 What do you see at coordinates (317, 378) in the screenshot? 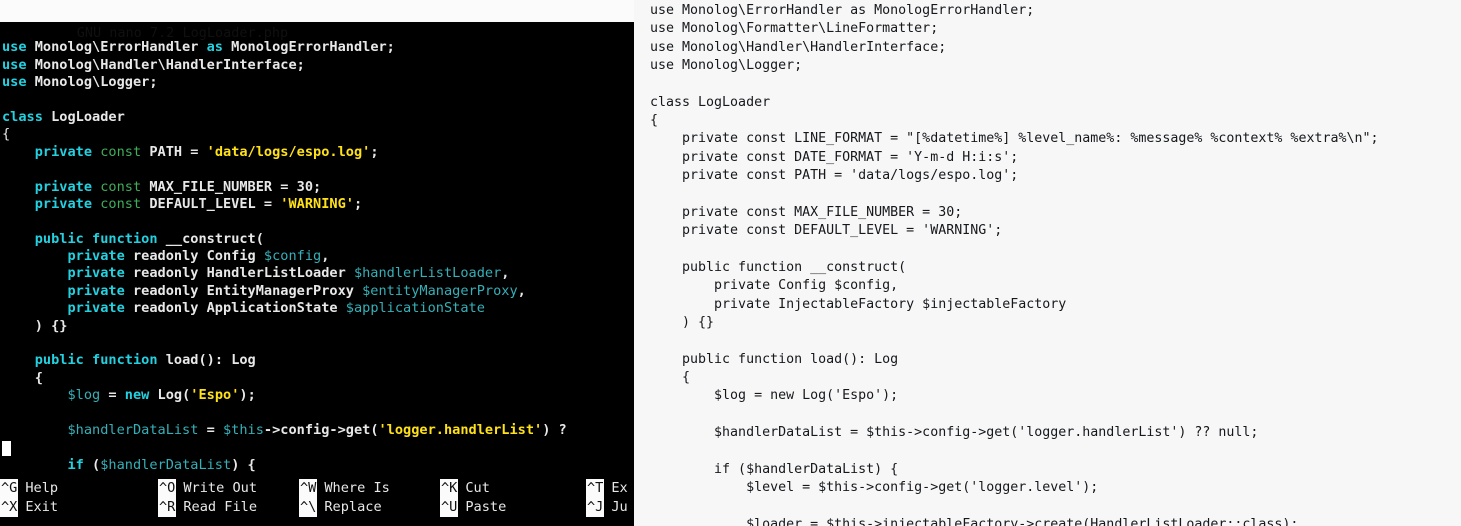
I see `nano-code-line: {` at bounding box center [317, 378].